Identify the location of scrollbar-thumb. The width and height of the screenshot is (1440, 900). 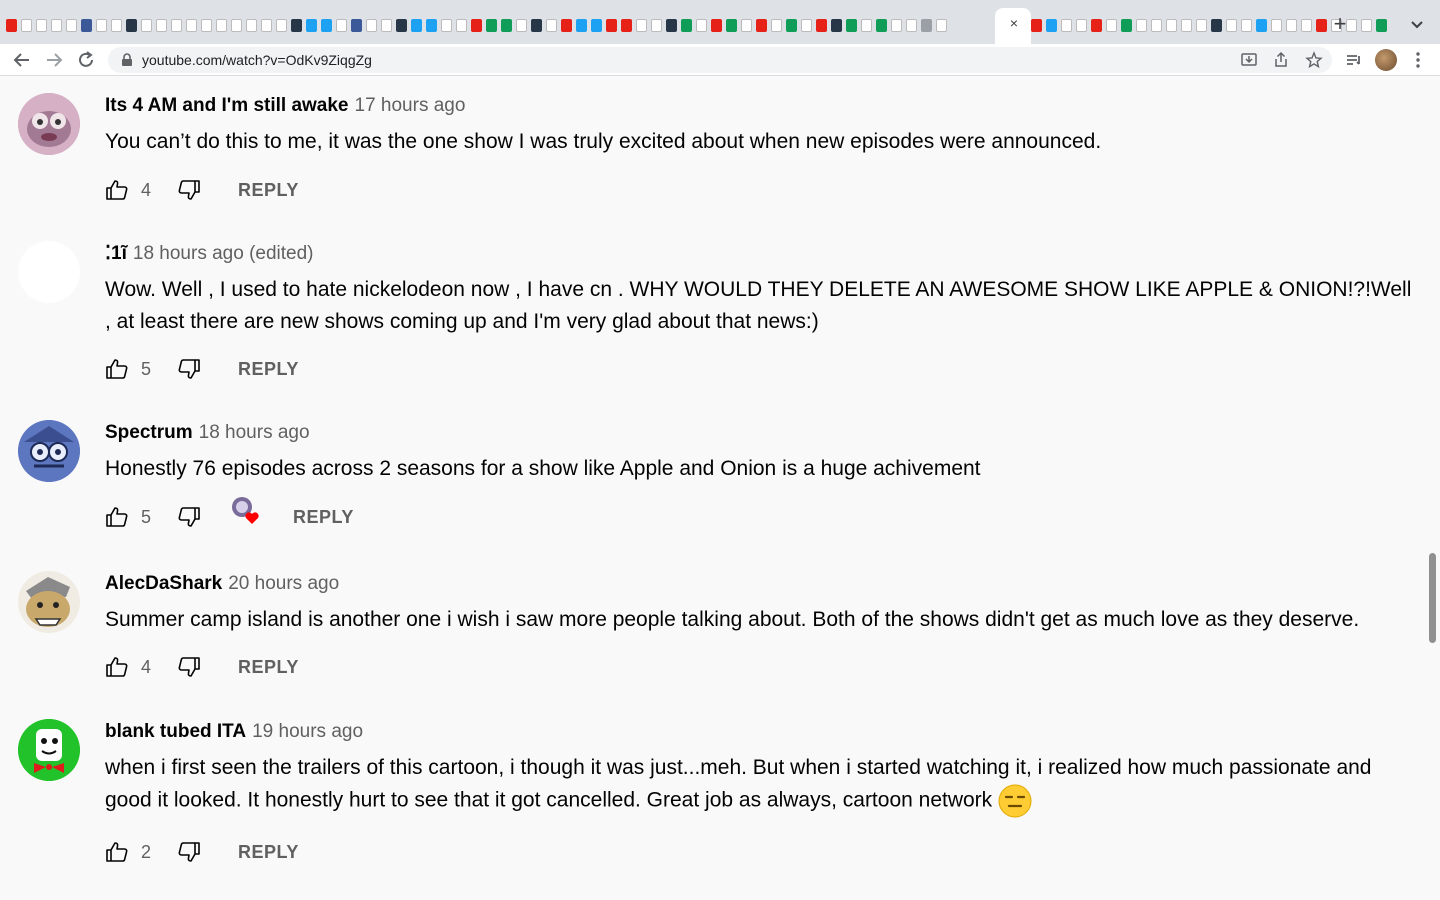
(1432, 598).